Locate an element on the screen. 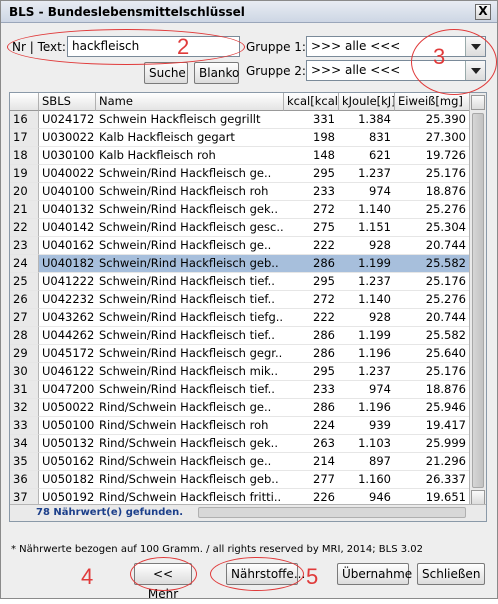 The height and width of the screenshot is (604, 498). cell-name: Schwein/Rind Hackfleisch tiefg.. is located at coordinates (190, 318).